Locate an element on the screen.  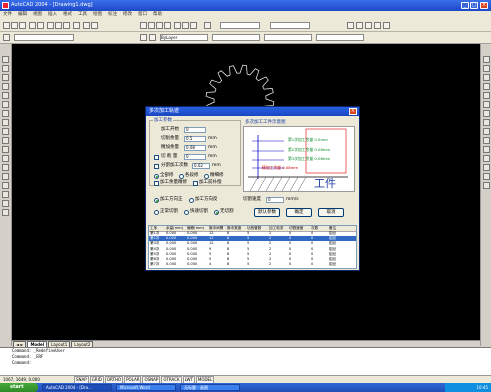
layer-combo is located at coordinates (44, 37).